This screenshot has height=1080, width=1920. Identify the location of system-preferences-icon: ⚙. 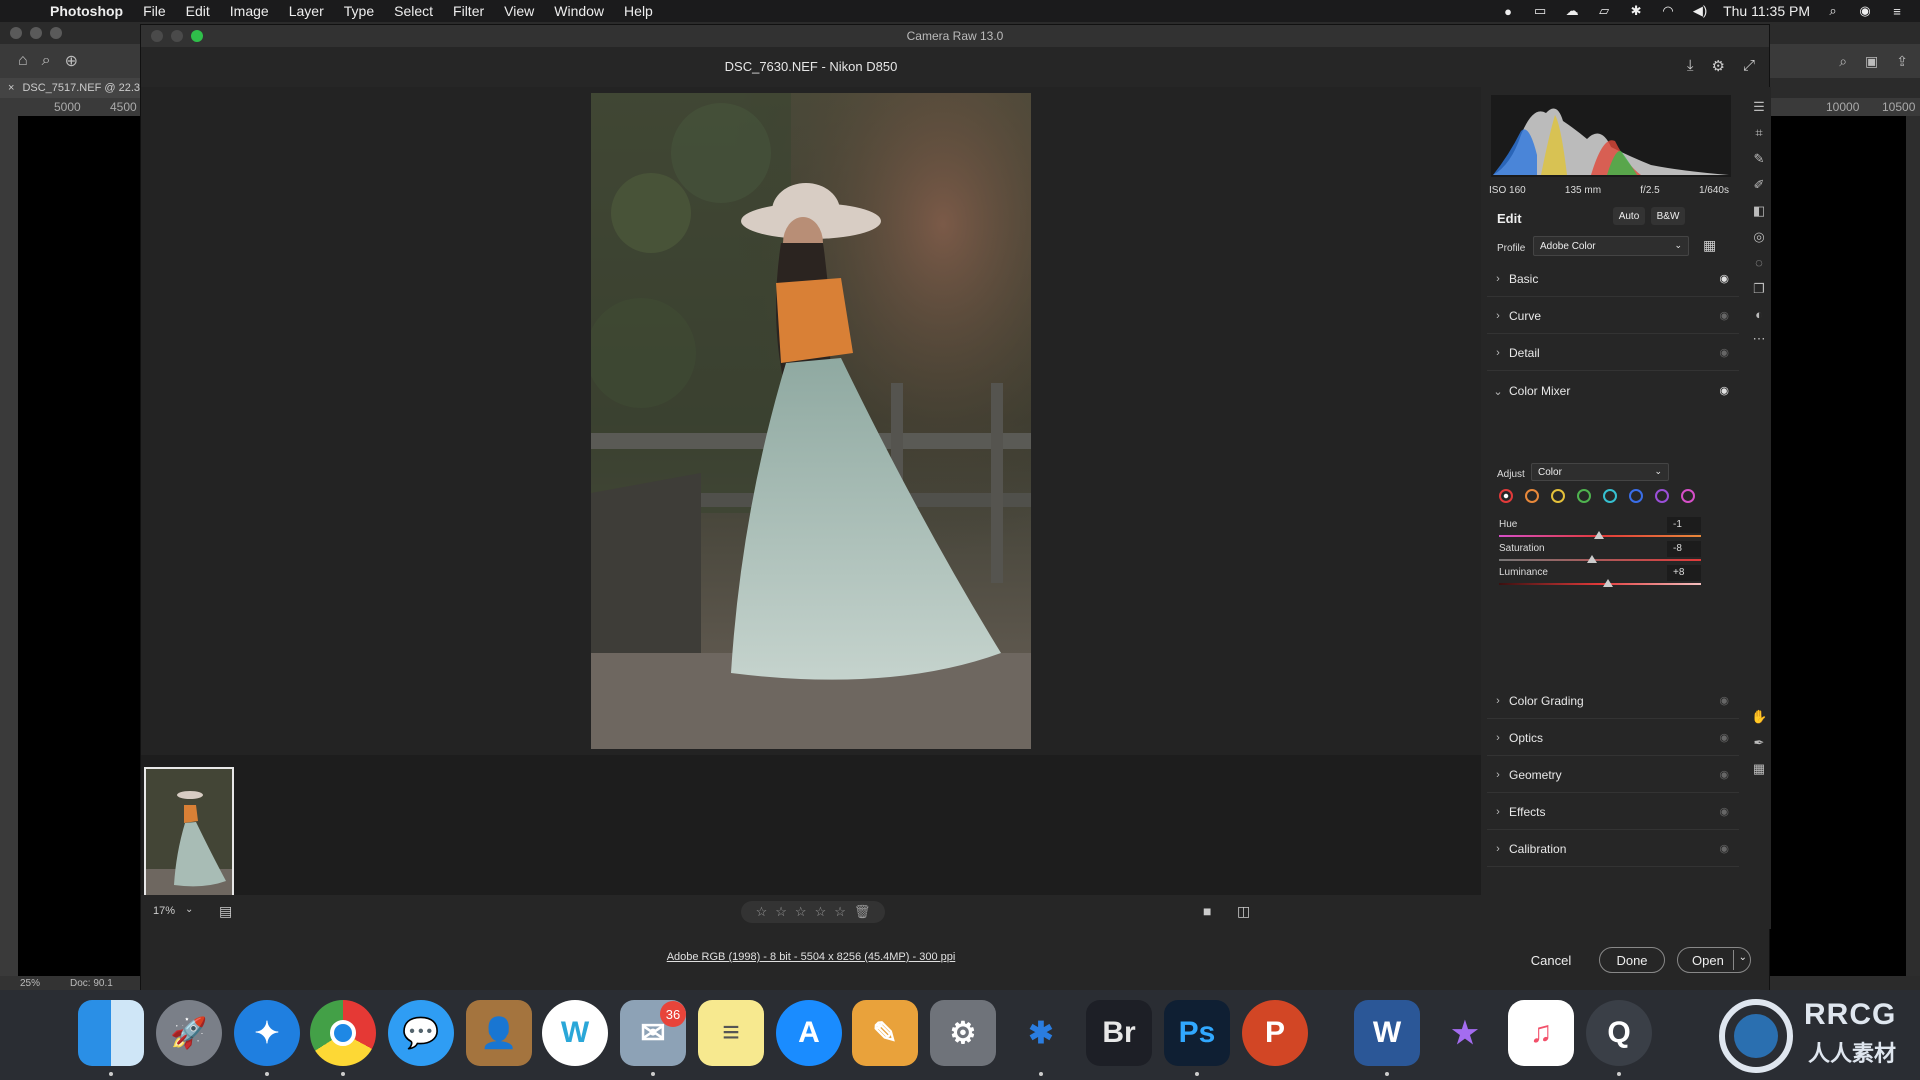
(963, 1033).